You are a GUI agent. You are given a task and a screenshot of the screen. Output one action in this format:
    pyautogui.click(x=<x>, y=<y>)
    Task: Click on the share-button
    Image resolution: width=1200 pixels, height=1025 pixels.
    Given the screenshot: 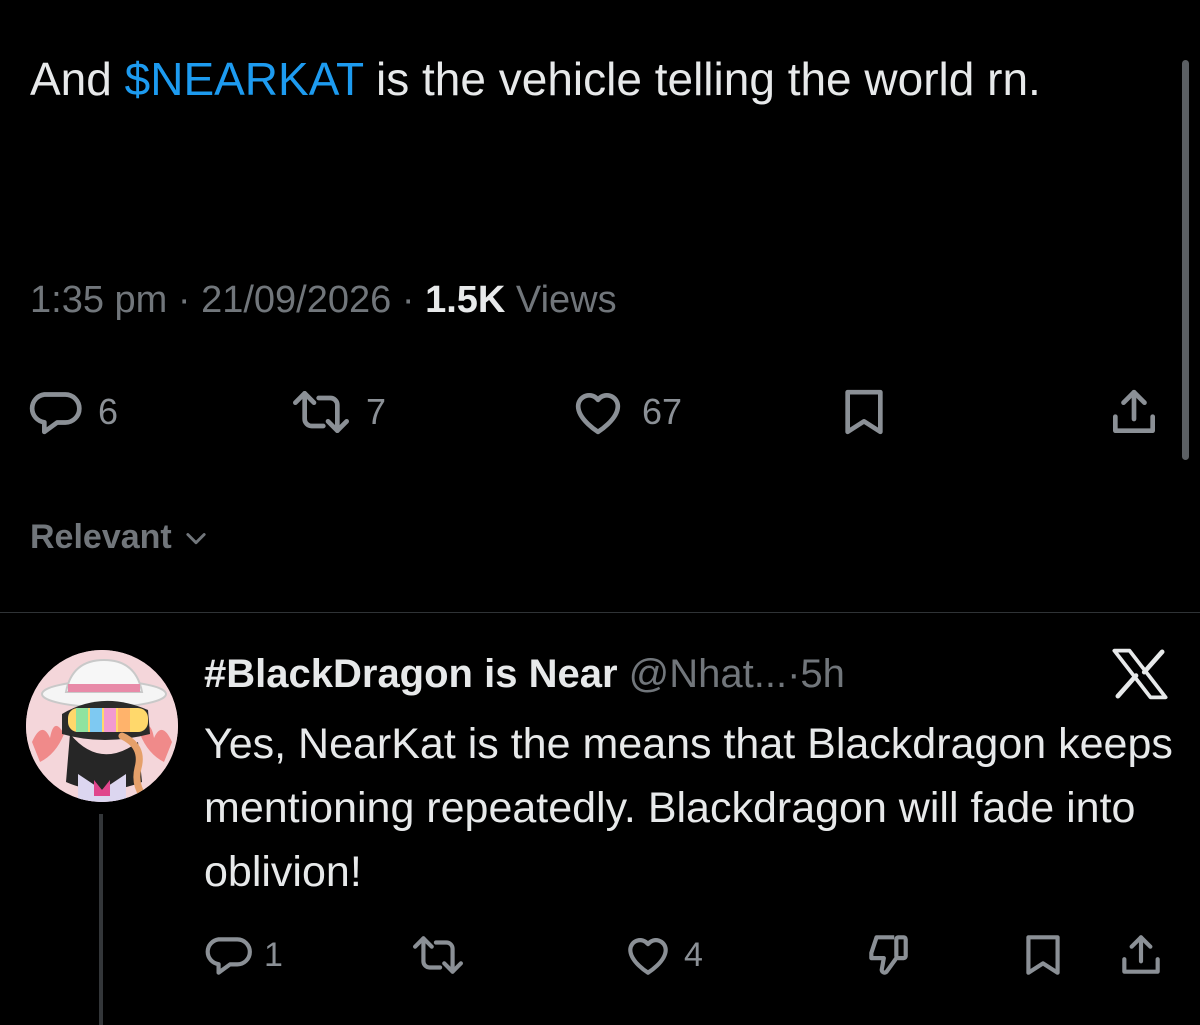 What is the action you would take?
    pyautogui.click(x=1134, y=412)
    